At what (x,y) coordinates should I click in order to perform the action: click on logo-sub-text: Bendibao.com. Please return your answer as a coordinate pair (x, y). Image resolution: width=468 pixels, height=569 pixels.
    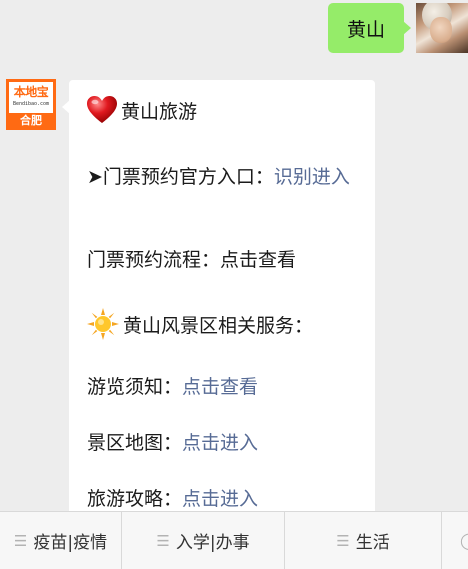
    Looking at the image, I should click on (31, 104).